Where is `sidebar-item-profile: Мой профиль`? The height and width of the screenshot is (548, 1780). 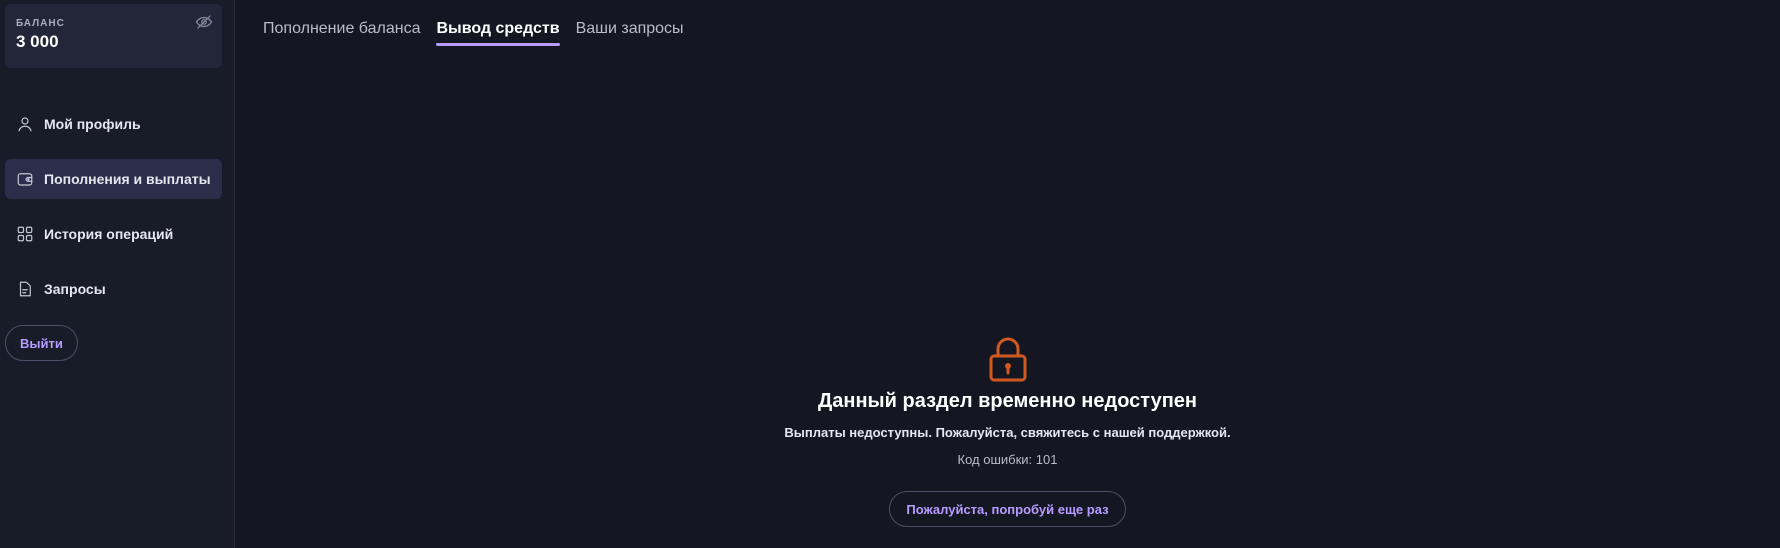
sidebar-item-profile: Мой профиль is located at coordinates (113, 124).